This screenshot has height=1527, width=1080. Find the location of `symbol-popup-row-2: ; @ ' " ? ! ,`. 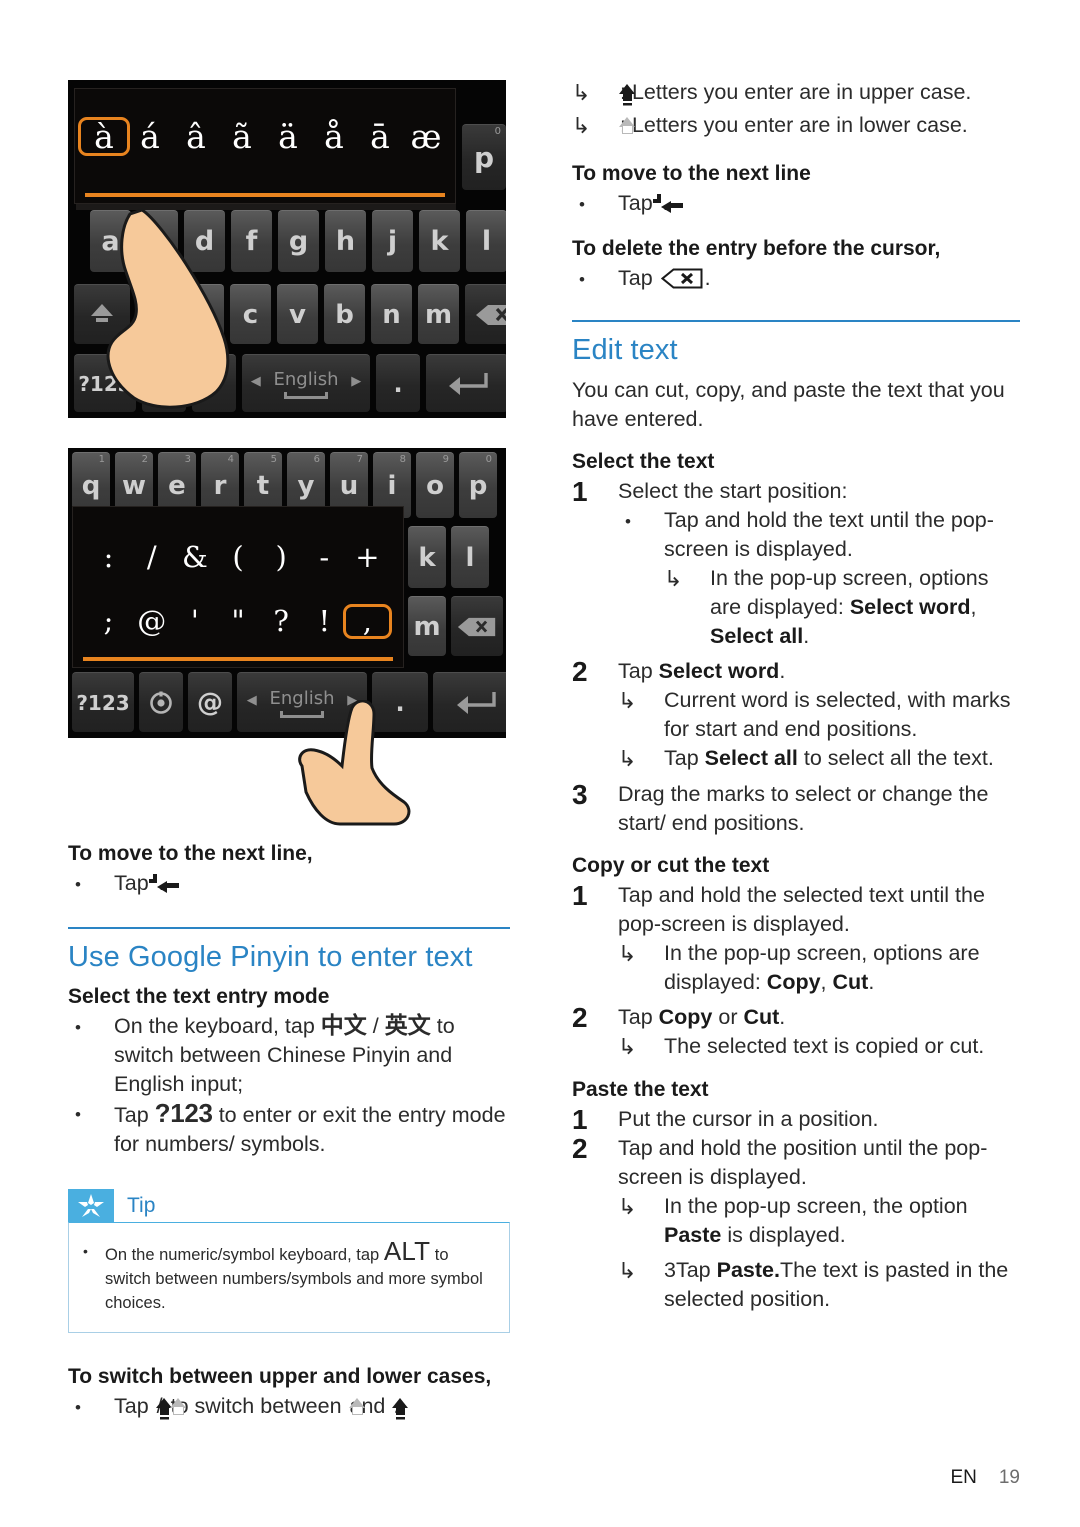

symbol-popup-row-2: ; @ ' " ? ! , is located at coordinates (238, 621).